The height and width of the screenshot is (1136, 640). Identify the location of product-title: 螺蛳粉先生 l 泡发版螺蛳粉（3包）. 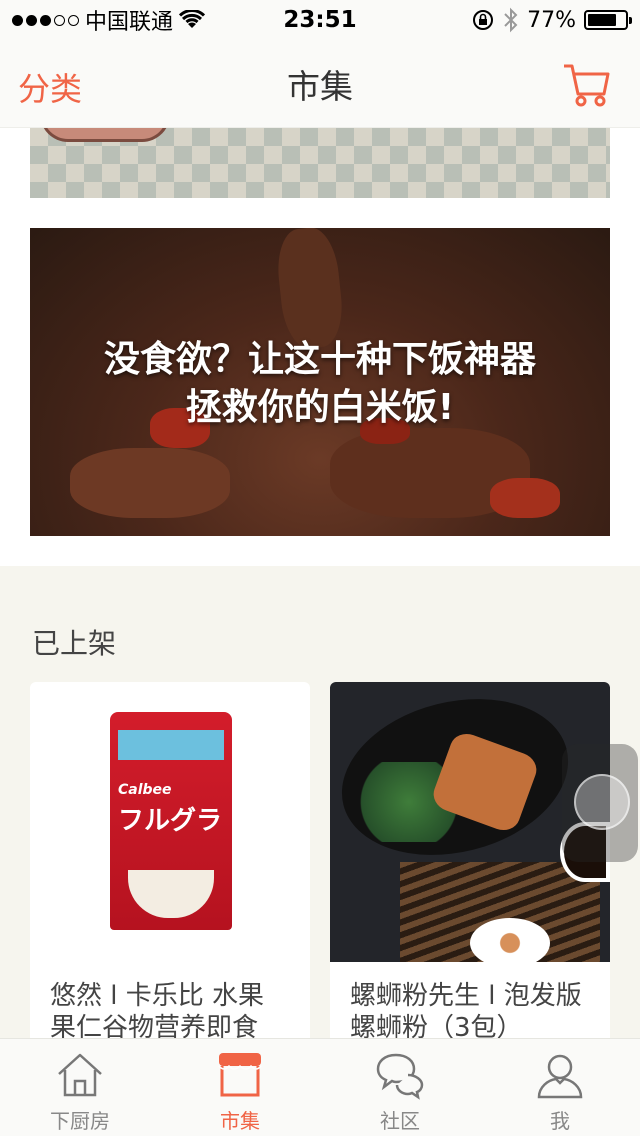
(466, 1012).